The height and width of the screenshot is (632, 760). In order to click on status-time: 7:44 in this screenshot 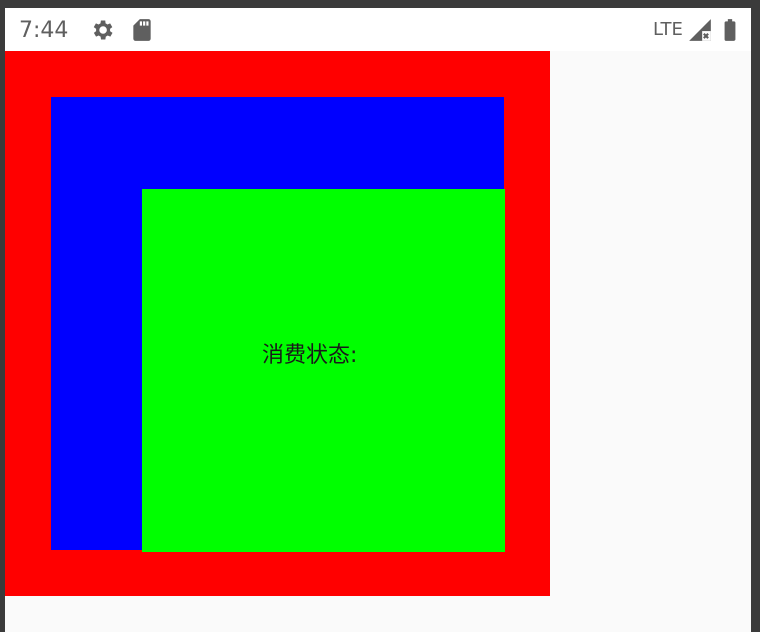, I will do `click(44, 30)`.